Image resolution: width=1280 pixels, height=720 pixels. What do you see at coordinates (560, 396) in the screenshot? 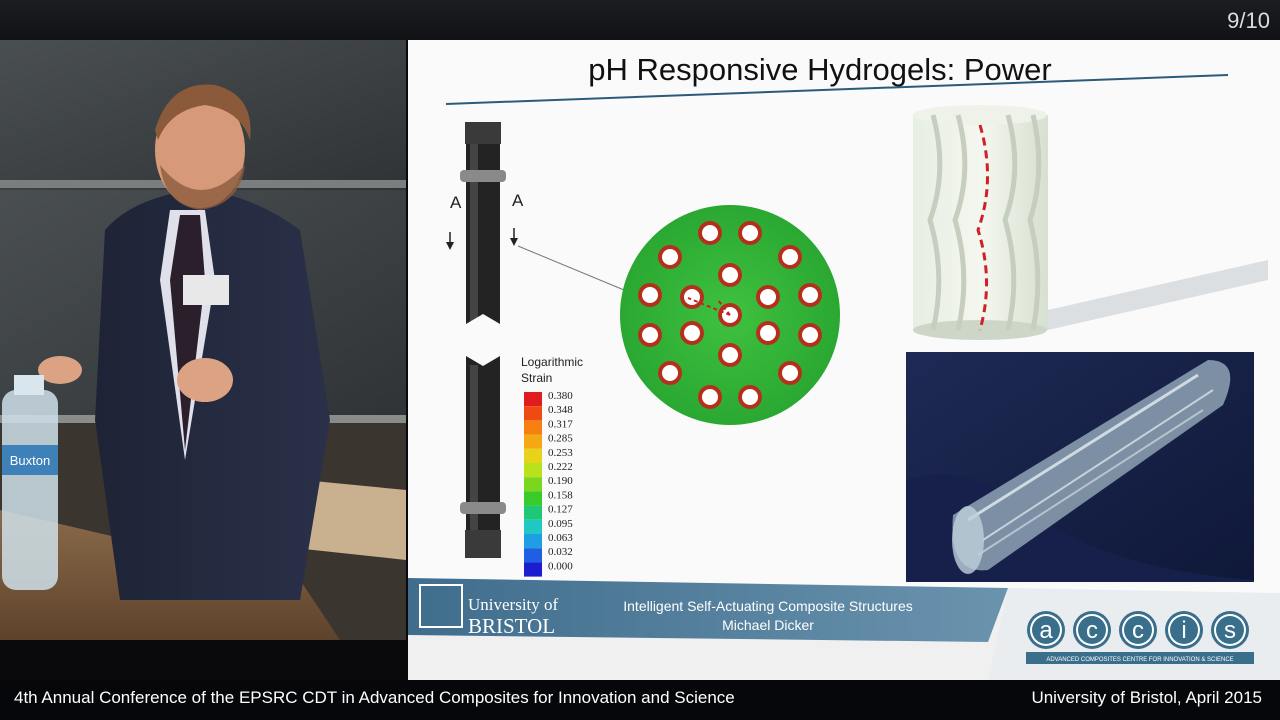
I see `legend-value: 0.380` at bounding box center [560, 396].